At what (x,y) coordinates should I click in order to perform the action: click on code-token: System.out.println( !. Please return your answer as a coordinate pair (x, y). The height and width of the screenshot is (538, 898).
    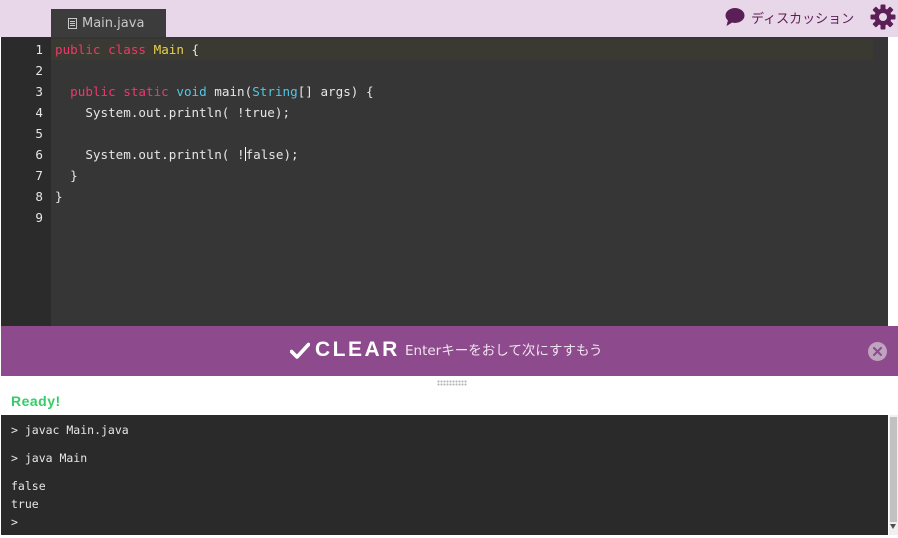
    Looking at the image, I should click on (150, 154).